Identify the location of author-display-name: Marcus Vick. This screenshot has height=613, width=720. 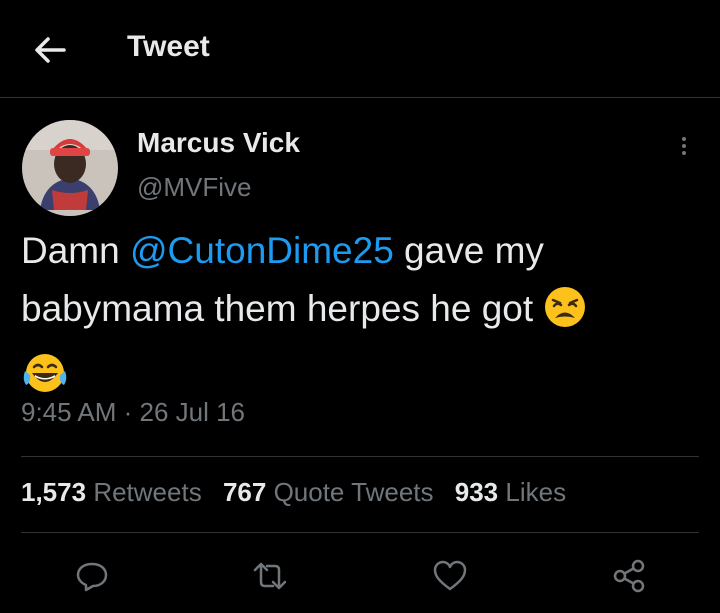
(218, 143).